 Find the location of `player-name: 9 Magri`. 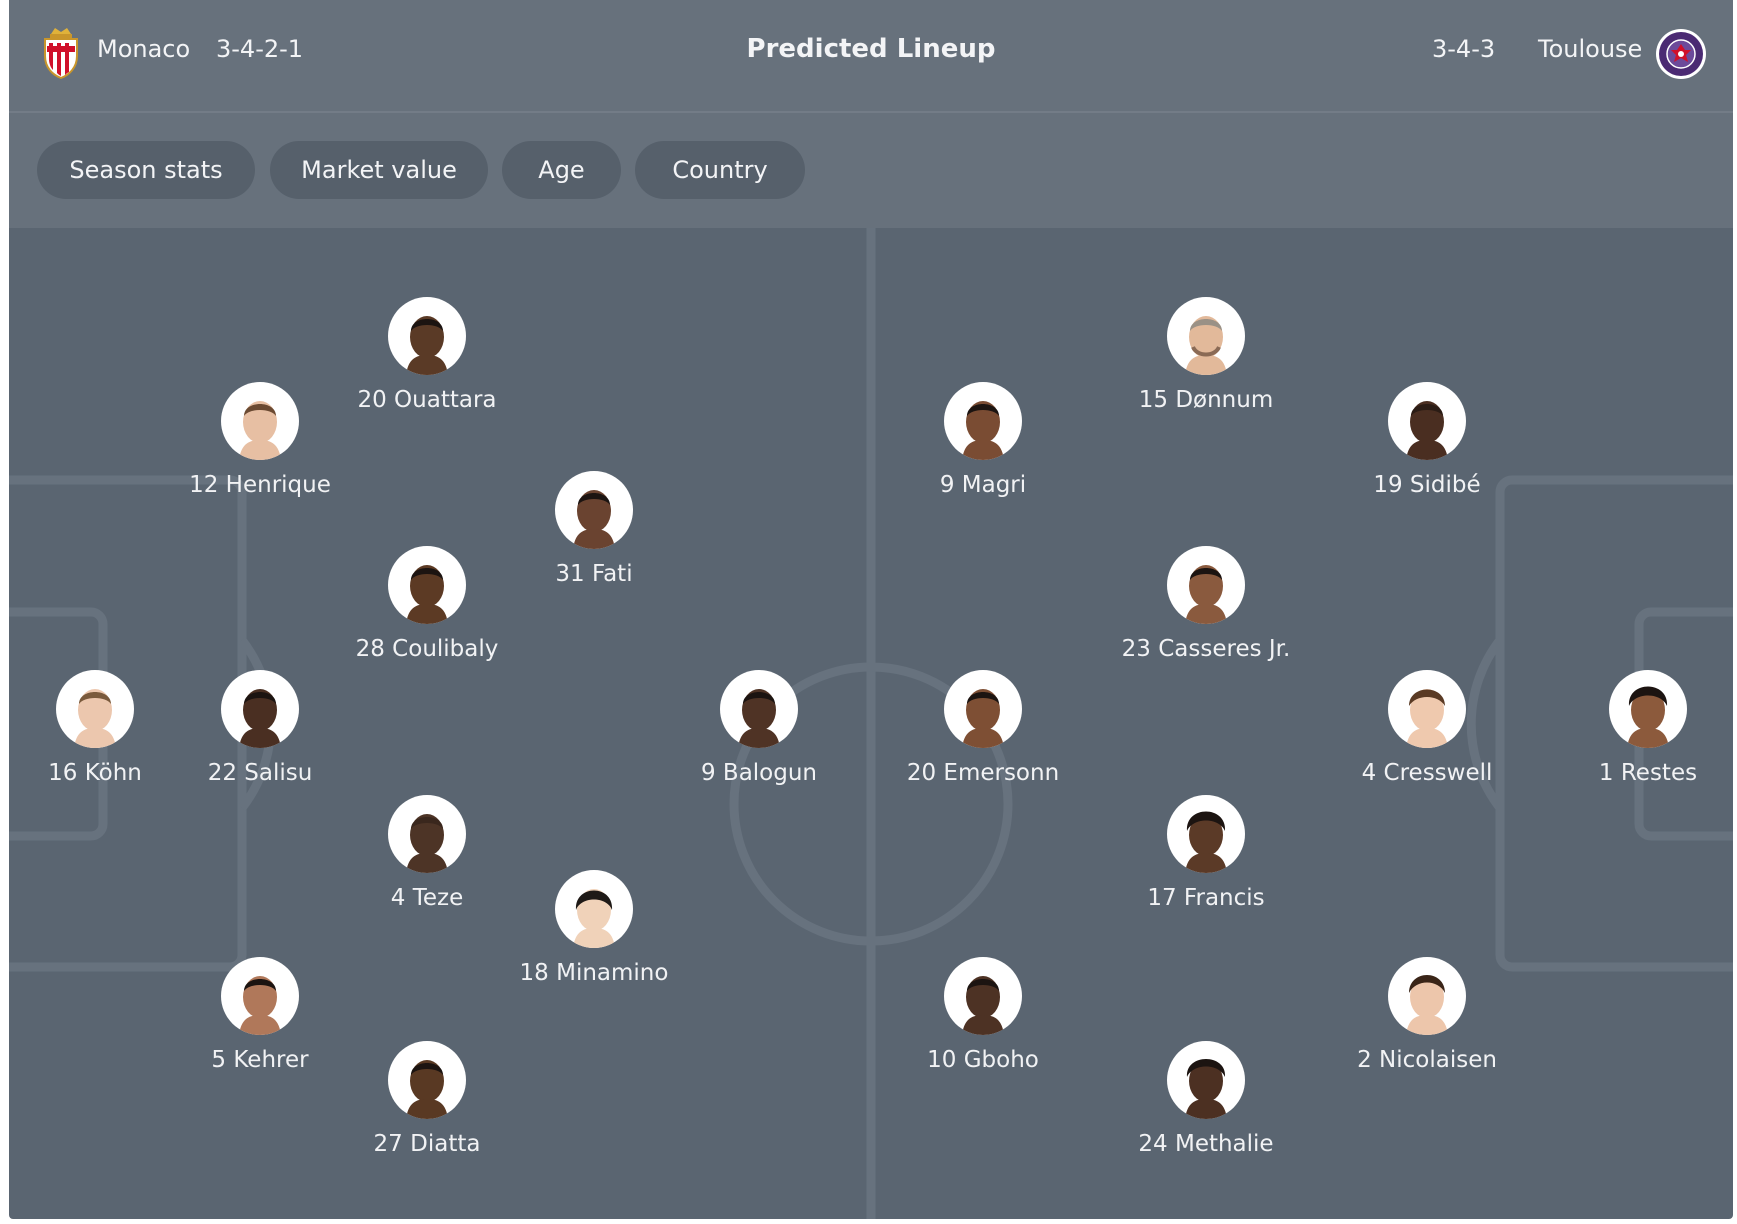

player-name: 9 Magri is located at coordinates (983, 485).